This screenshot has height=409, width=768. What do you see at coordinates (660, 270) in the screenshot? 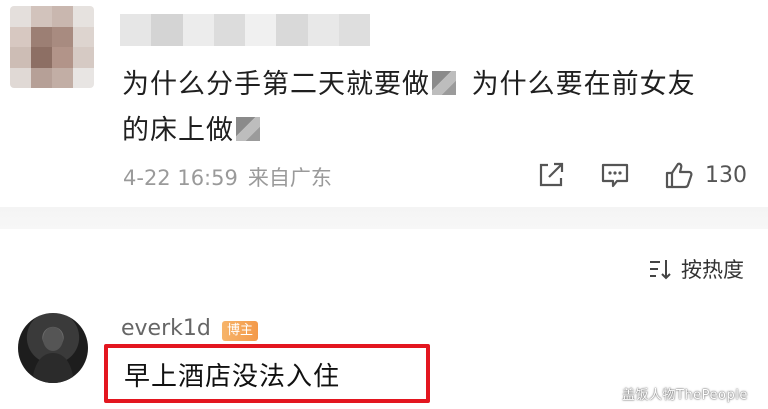
I see `sort-icon` at bounding box center [660, 270].